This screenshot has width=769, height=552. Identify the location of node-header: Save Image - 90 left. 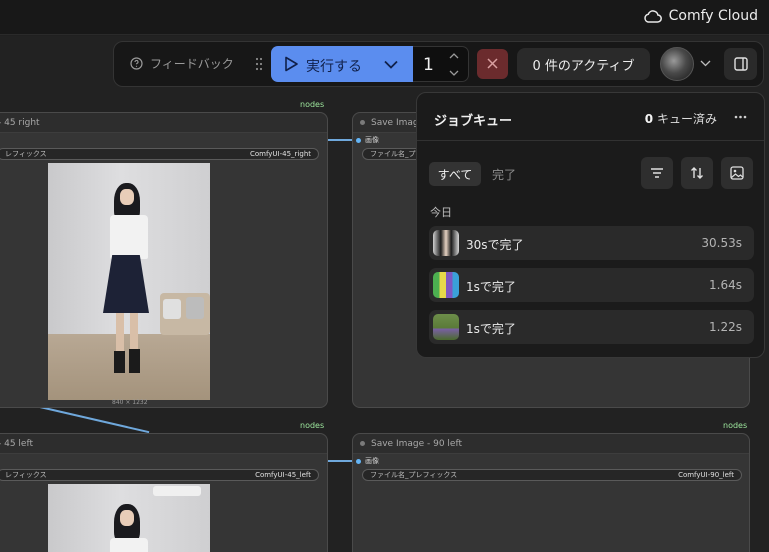
(551, 444).